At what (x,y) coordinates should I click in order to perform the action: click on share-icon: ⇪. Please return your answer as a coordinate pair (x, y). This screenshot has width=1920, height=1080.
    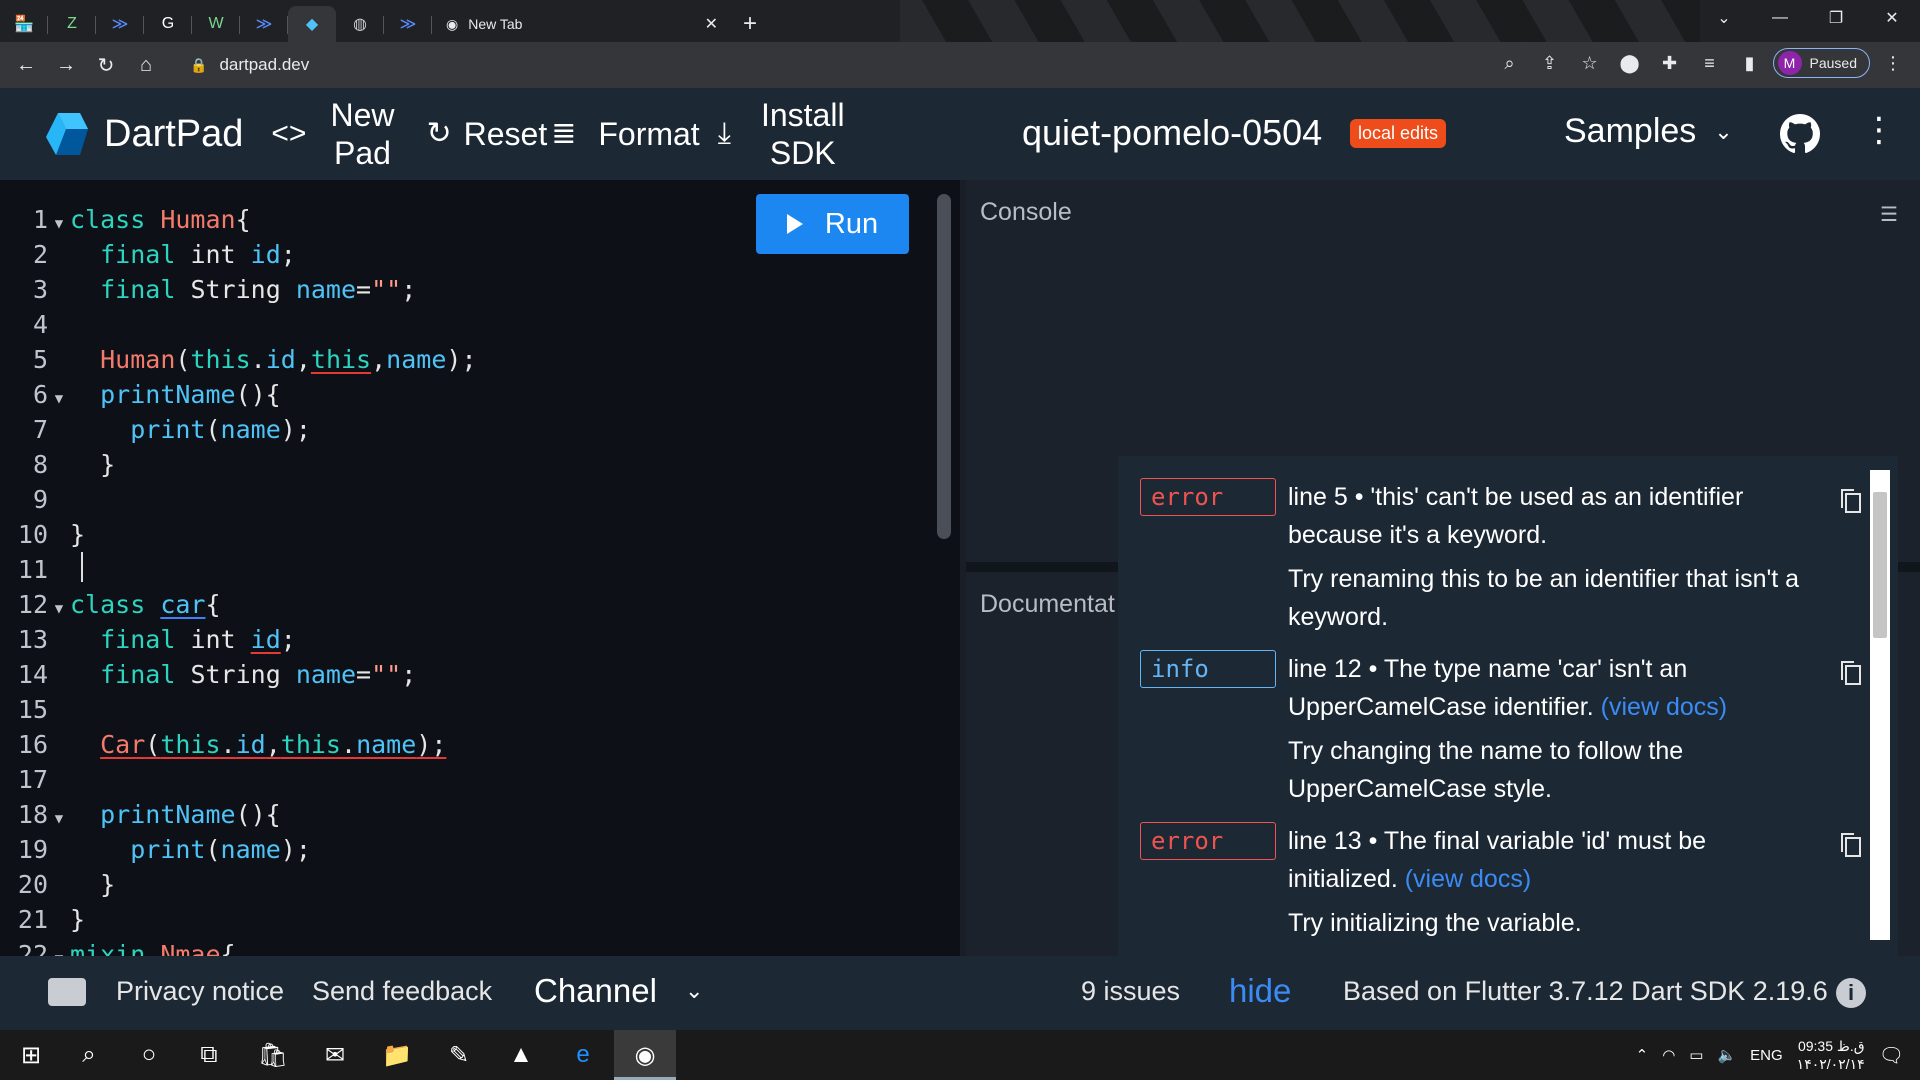
    Looking at the image, I should click on (1550, 63).